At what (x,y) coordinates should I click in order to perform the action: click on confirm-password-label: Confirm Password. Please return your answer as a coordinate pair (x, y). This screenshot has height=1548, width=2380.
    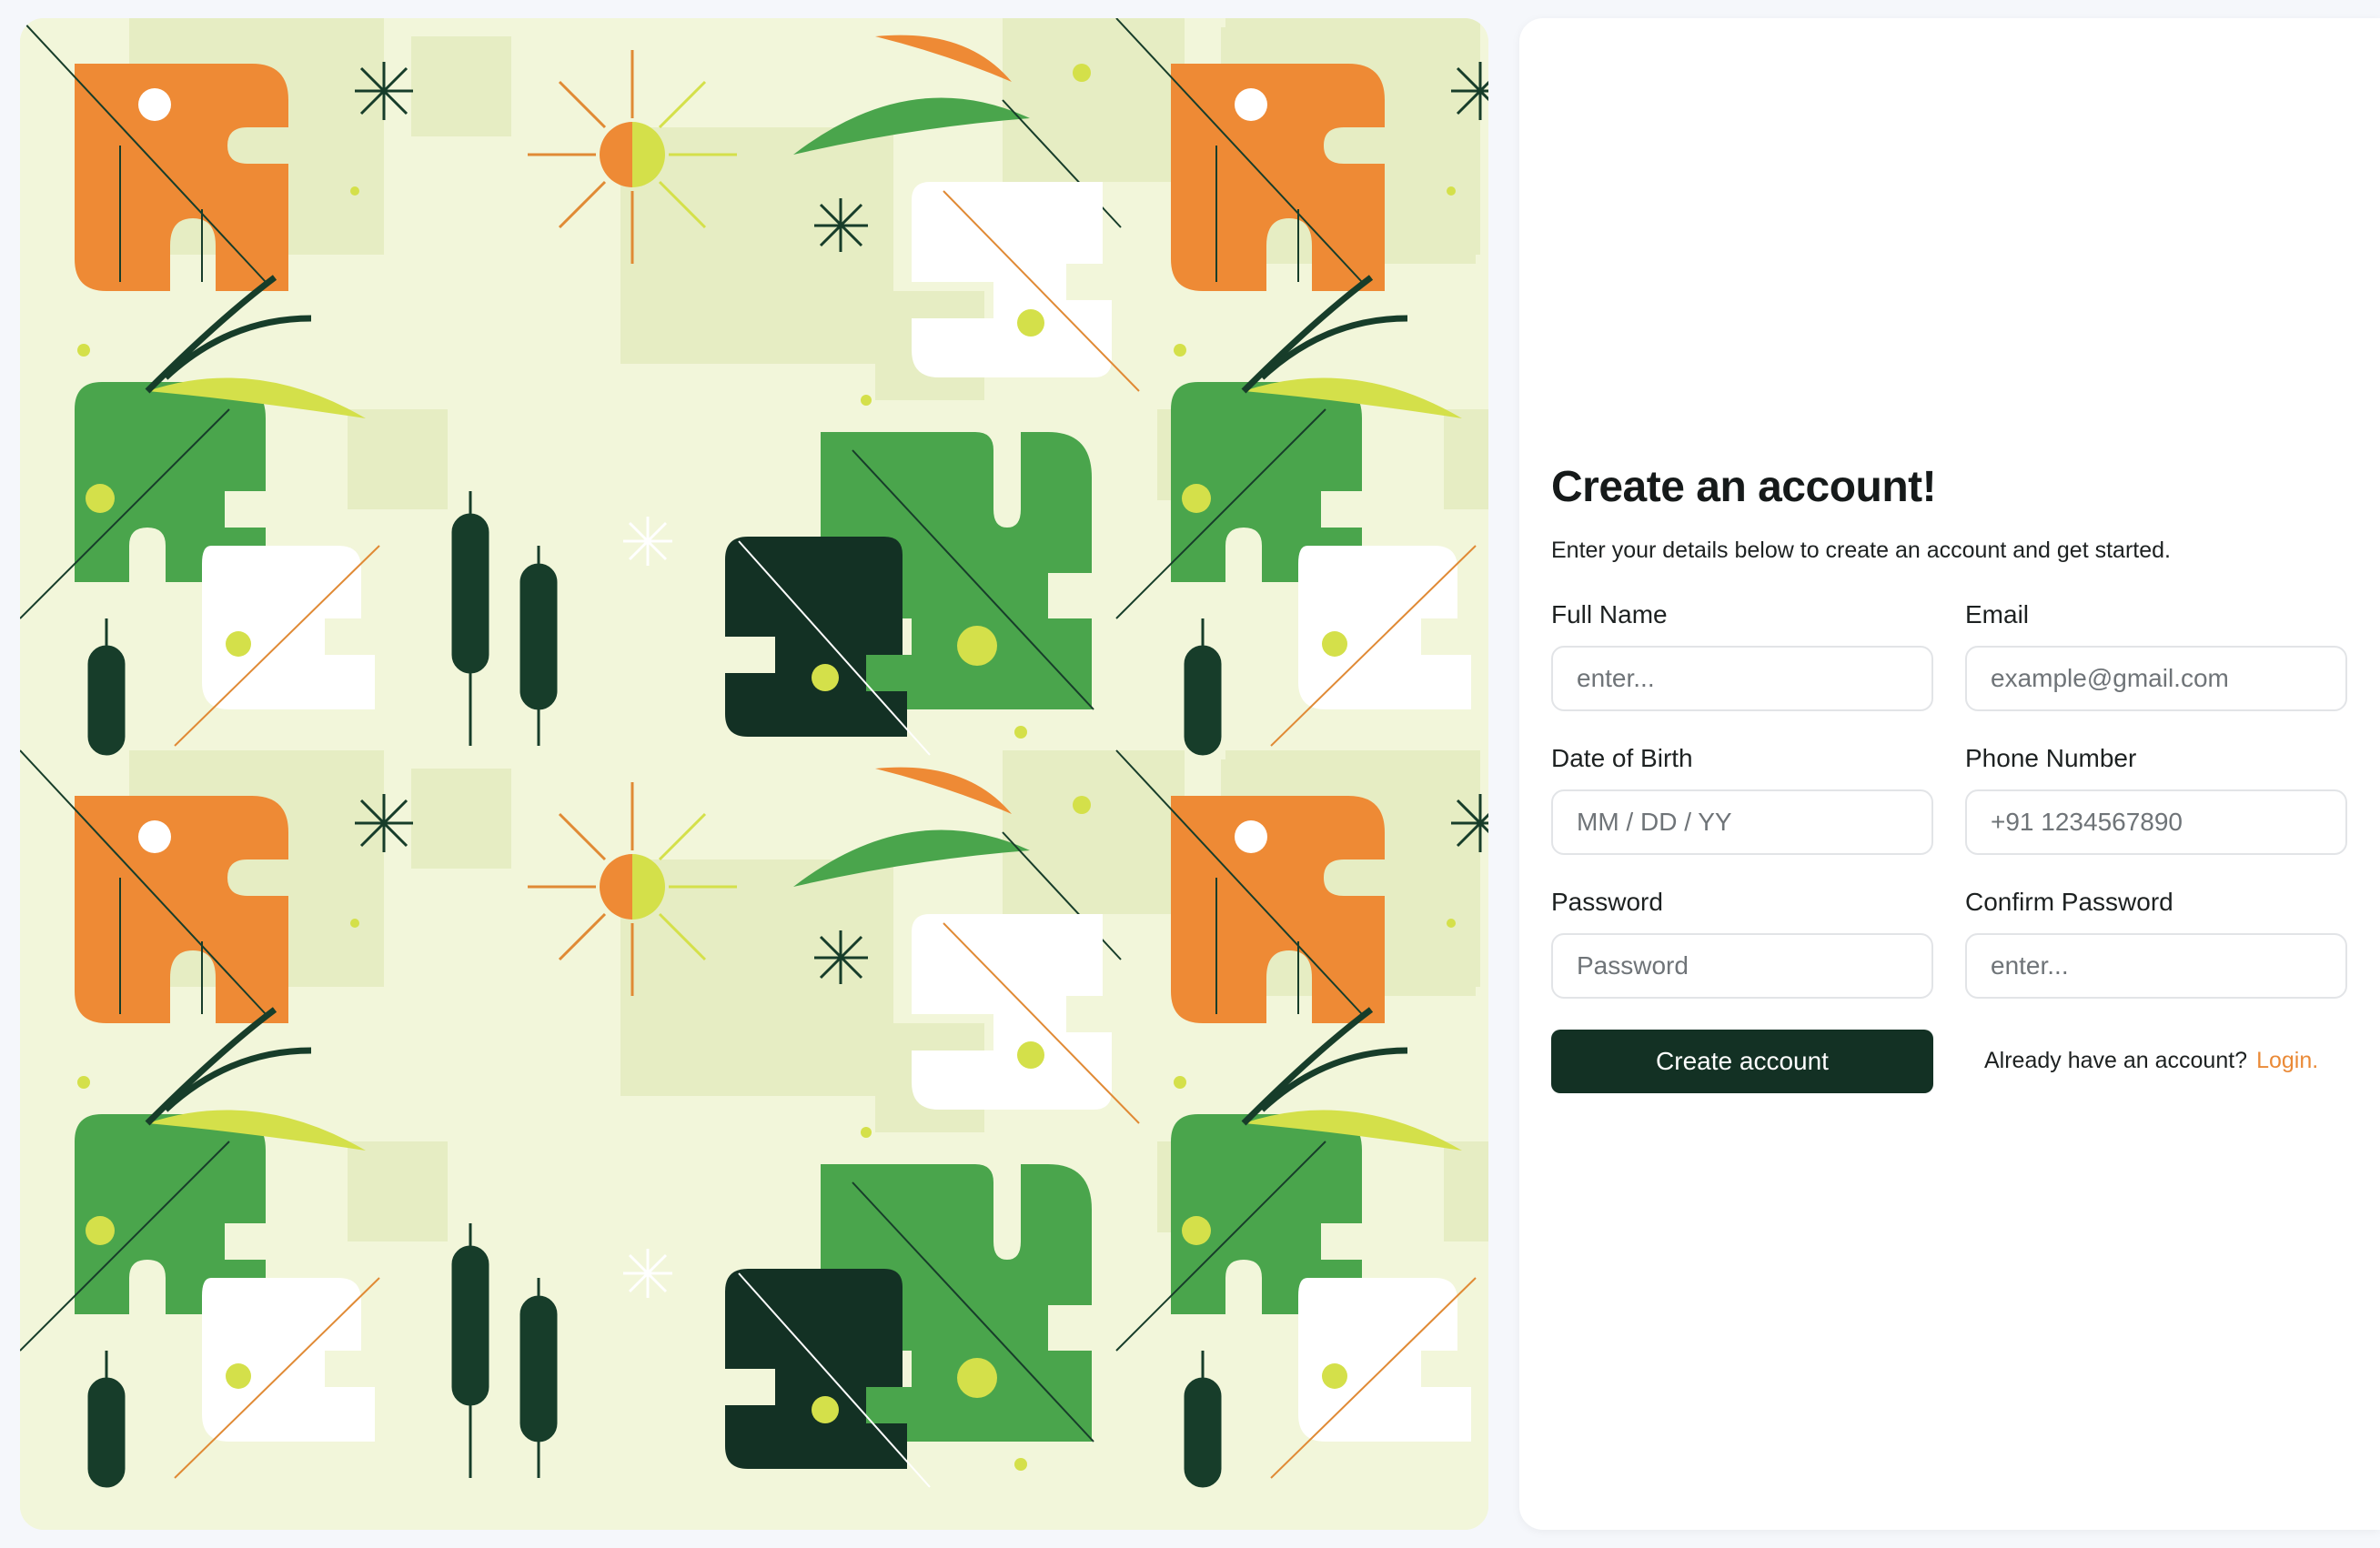
    Looking at the image, I should click on (2069, 901).